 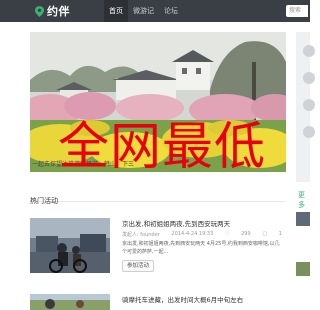 What do you see at coordinates (182, 299) in the screenshot?
I see `activity-title: 骑摩托车进藏，出发时间大概6月中旬左右` at bounding box center [182, 299].